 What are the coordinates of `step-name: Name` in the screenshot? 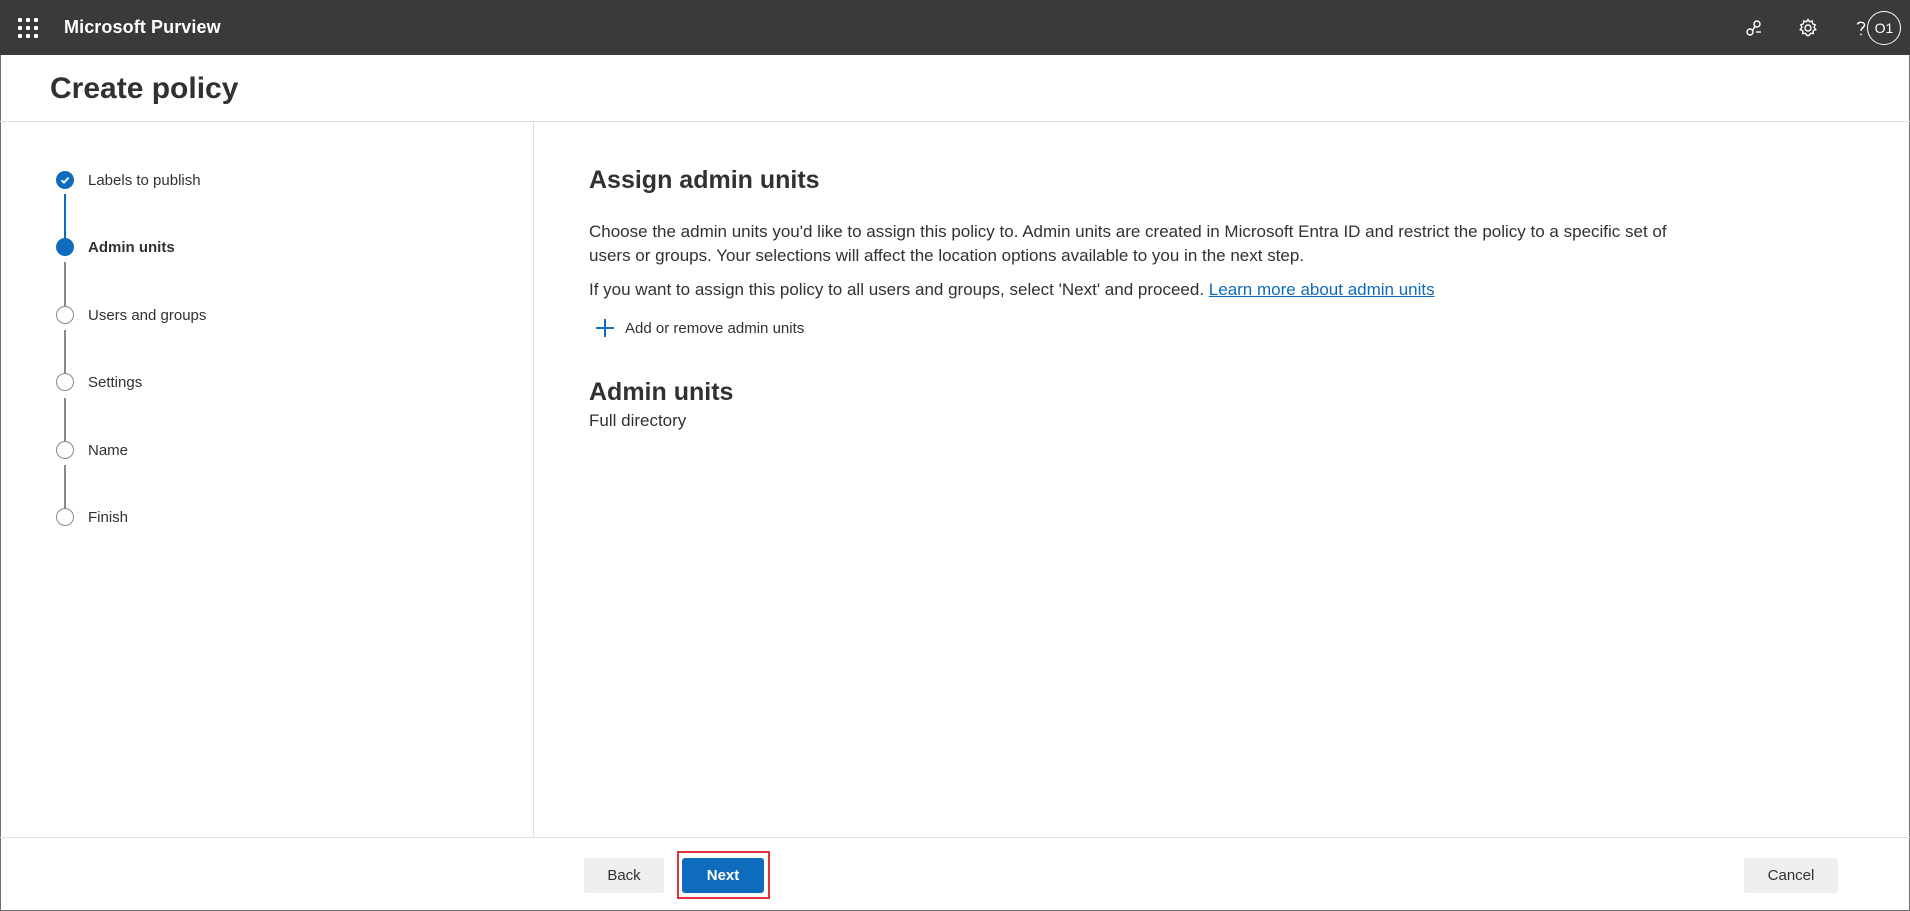 It's located at (92, 450).